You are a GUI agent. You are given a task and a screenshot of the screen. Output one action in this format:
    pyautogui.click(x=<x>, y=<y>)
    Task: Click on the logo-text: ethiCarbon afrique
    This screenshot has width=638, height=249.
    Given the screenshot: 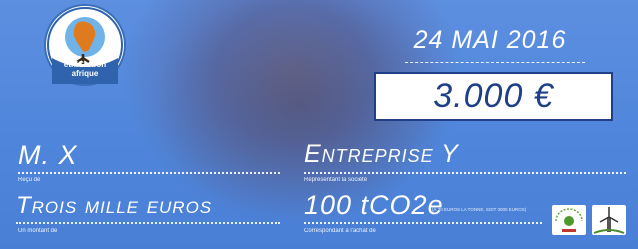 What is the action you would take?
    pyautogui.click(x=85, y=69)
    